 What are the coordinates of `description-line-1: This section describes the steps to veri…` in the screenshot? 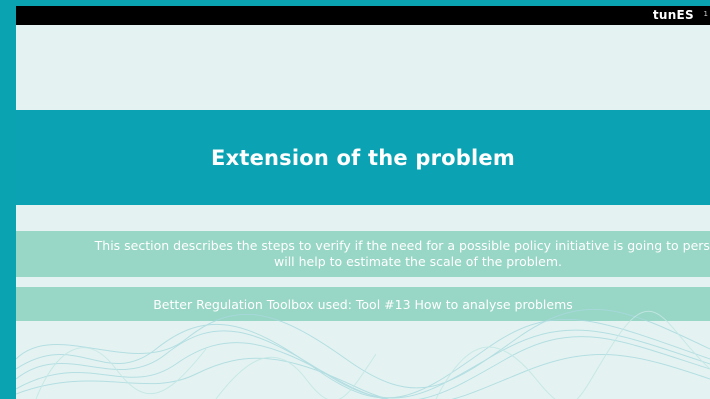 It's located at (402, 245).